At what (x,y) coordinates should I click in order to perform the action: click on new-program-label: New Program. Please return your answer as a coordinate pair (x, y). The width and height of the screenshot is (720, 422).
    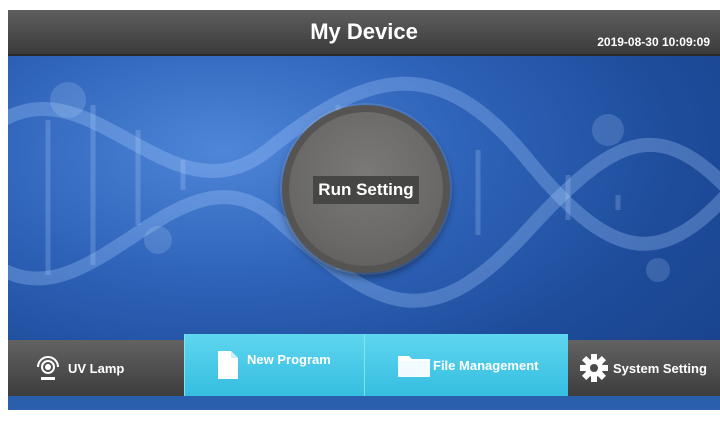
    Looking at the image, I should click on (289, 359).